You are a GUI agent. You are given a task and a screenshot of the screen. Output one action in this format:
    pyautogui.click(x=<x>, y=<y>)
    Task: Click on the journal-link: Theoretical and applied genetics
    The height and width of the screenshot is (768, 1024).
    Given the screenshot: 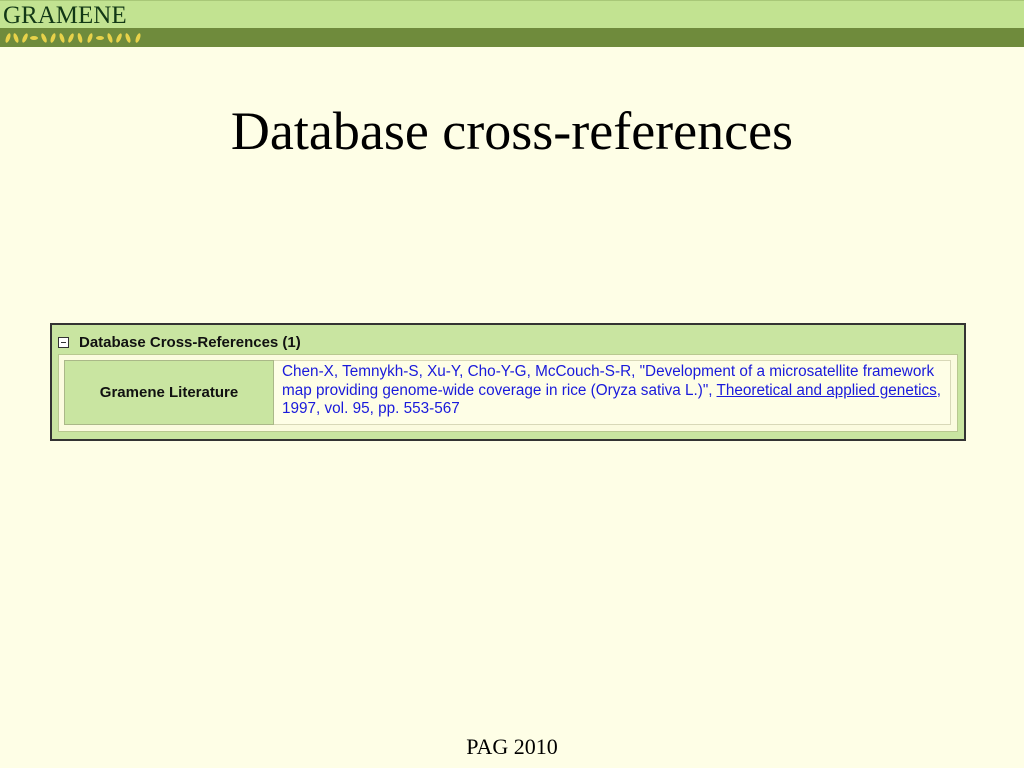 What is the action you would take?
    pyautogui.click(x=827, y=390)
    